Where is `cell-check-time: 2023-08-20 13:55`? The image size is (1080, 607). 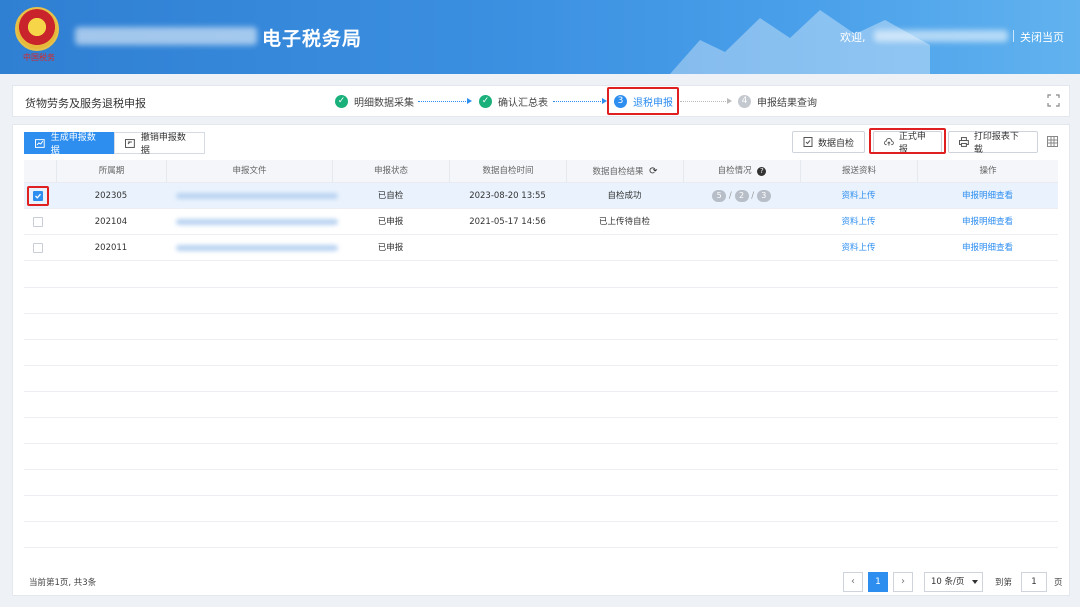
cell-check-time: 2023-08-20 13:55 is located at coordinates (507, 196).